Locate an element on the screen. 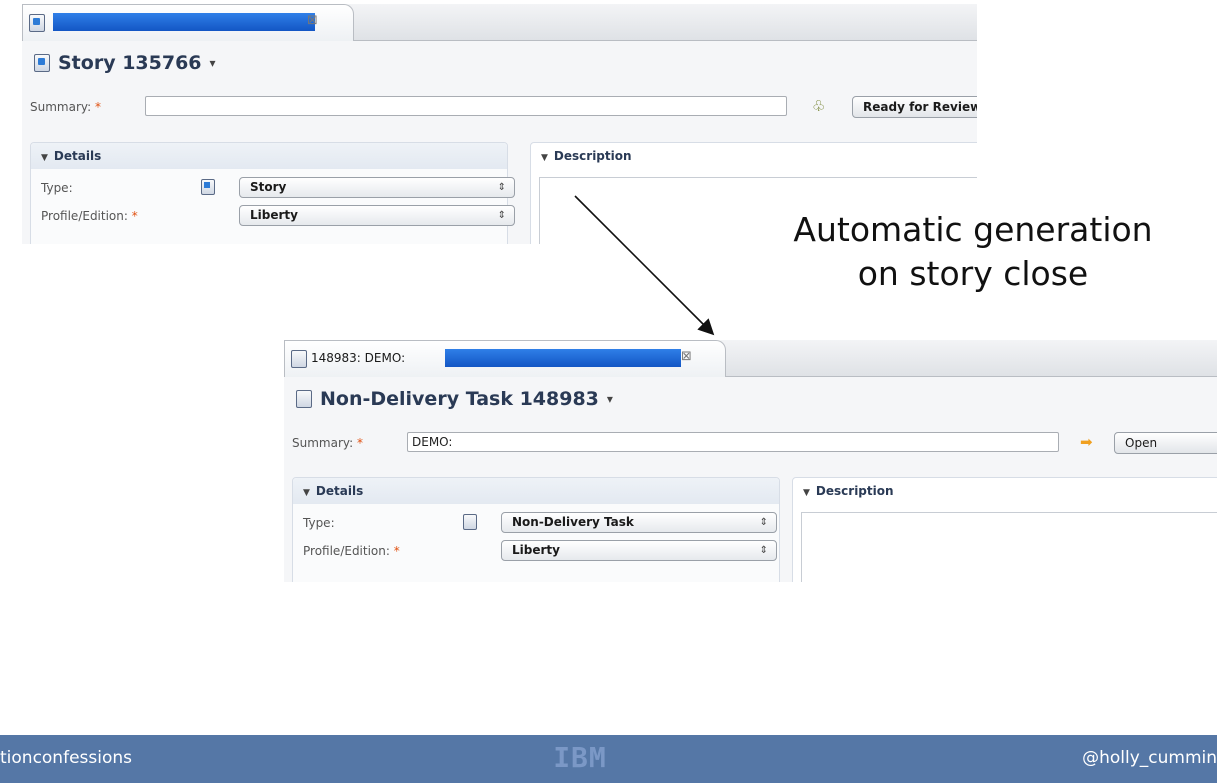 This screenshot has width=1217, height=783. work-item-header: Non-Delivery Task 148983 ▾ is located at coordinates (454, 402).